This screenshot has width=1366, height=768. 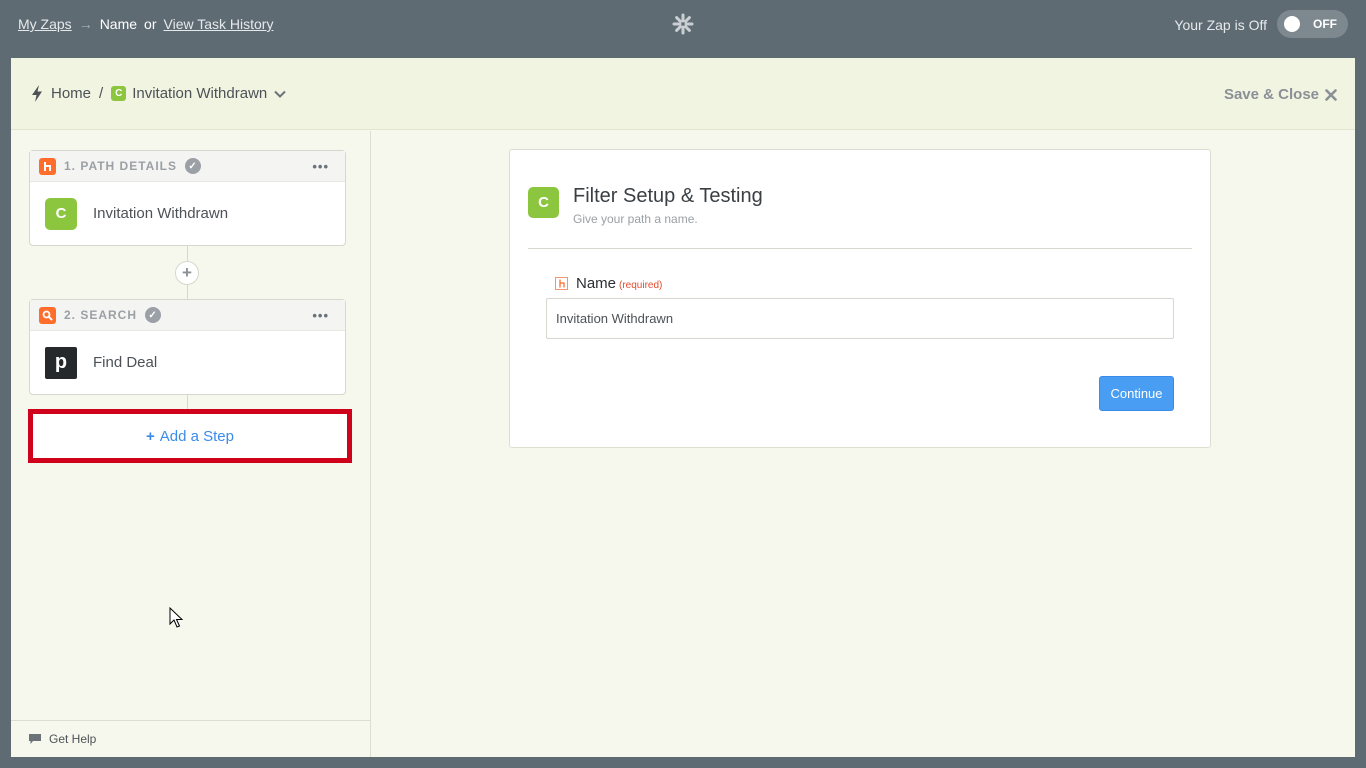 What do you see at coordinates (45, 24) in the screenshot?
I see `my-zaps-link: My Zaps` at bounding box center [45, 24].